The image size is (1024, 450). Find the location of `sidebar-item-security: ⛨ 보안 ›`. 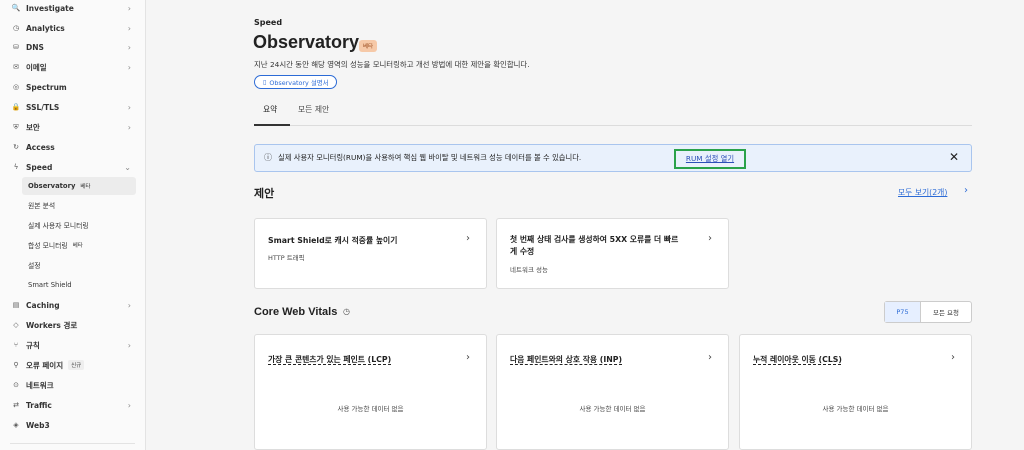

sidebar-item-security: ⛨ 보안 › is located at coordinates (73, 127).